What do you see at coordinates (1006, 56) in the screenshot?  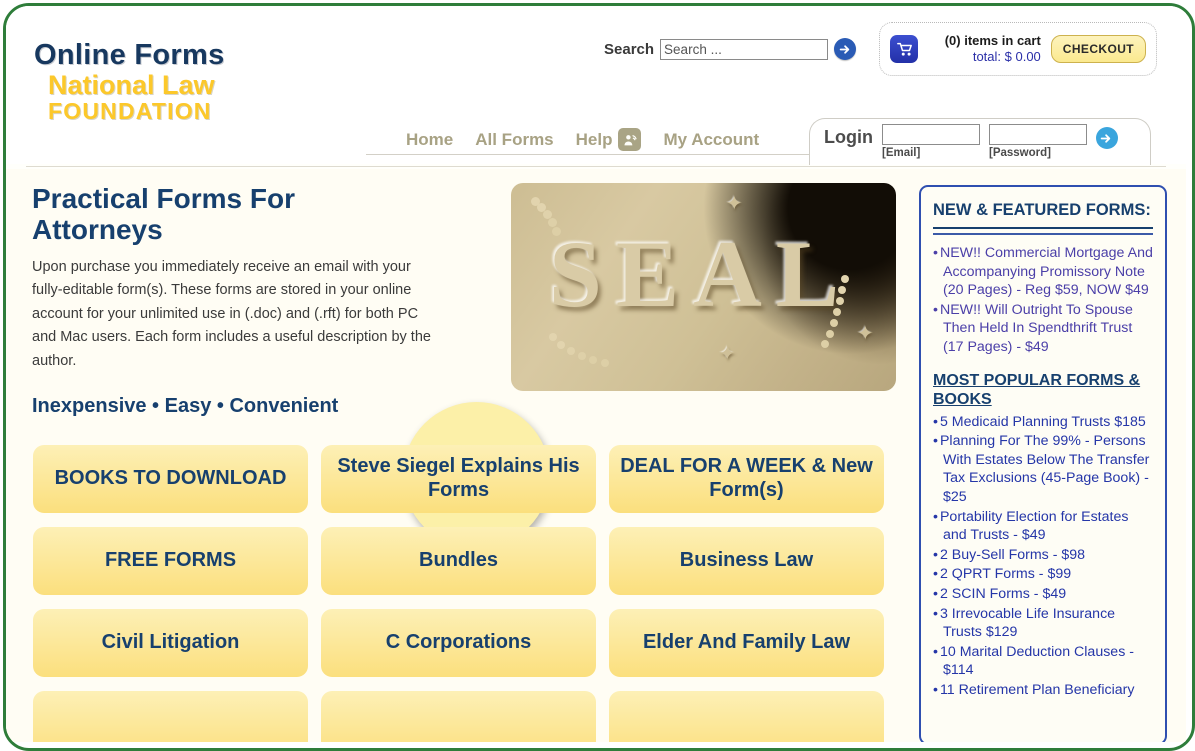 I see `cart-total: total: $ 0.00` at bounding box center [1006, 56].